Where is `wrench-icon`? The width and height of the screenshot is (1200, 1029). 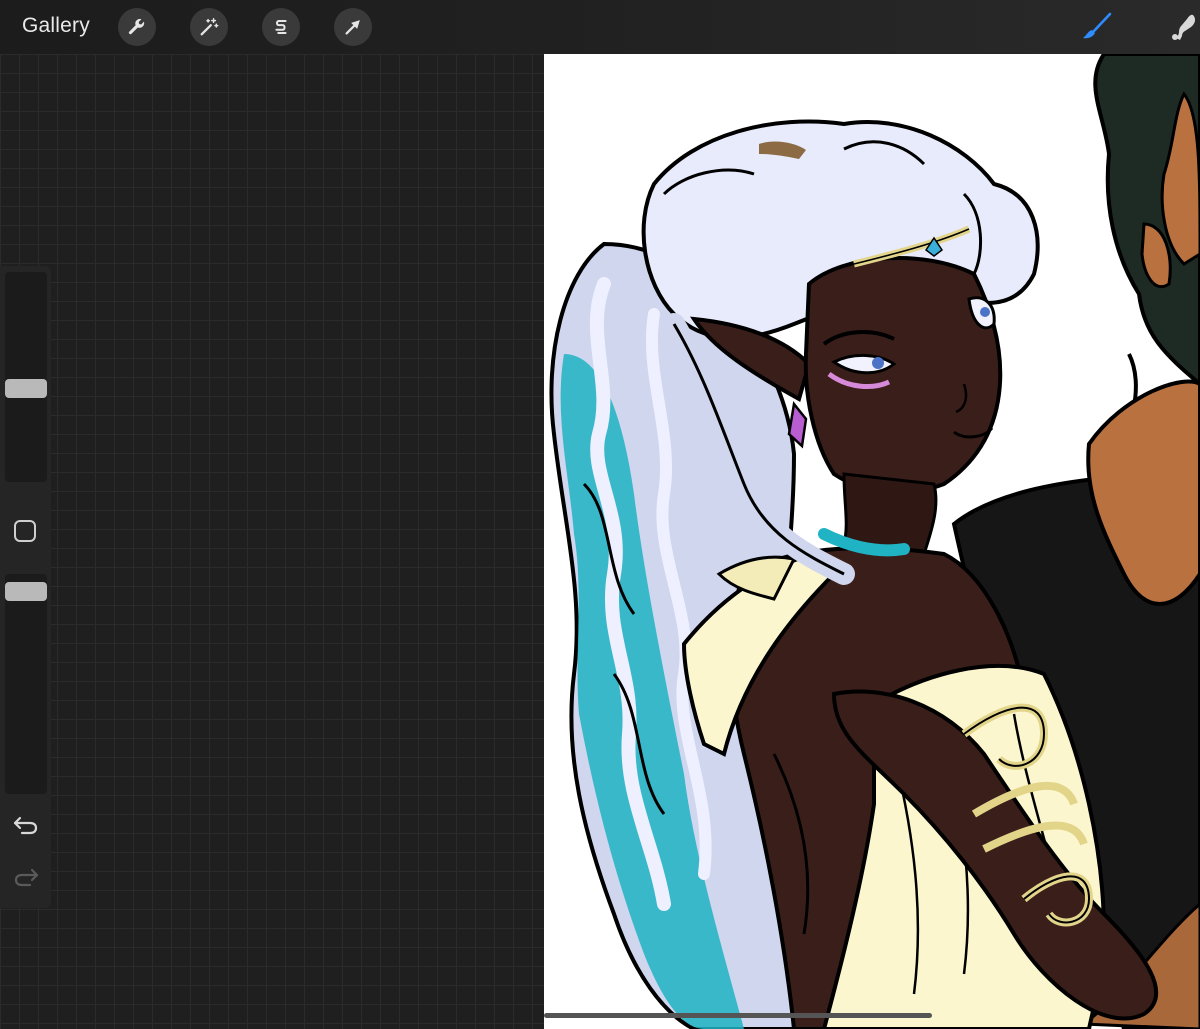
wrench-icon is located at coordinates (136, 26).